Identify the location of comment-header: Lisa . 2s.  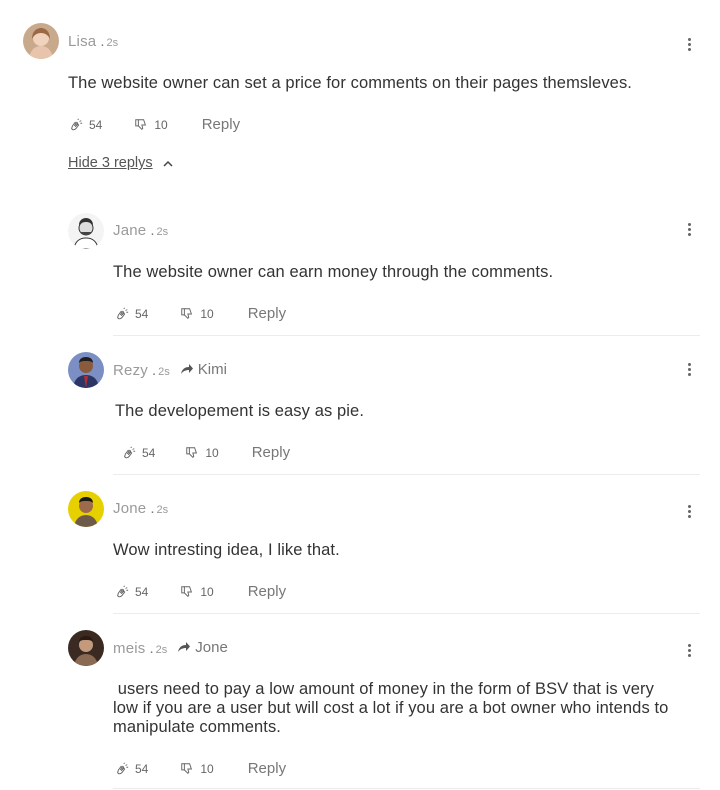
(93, 41).